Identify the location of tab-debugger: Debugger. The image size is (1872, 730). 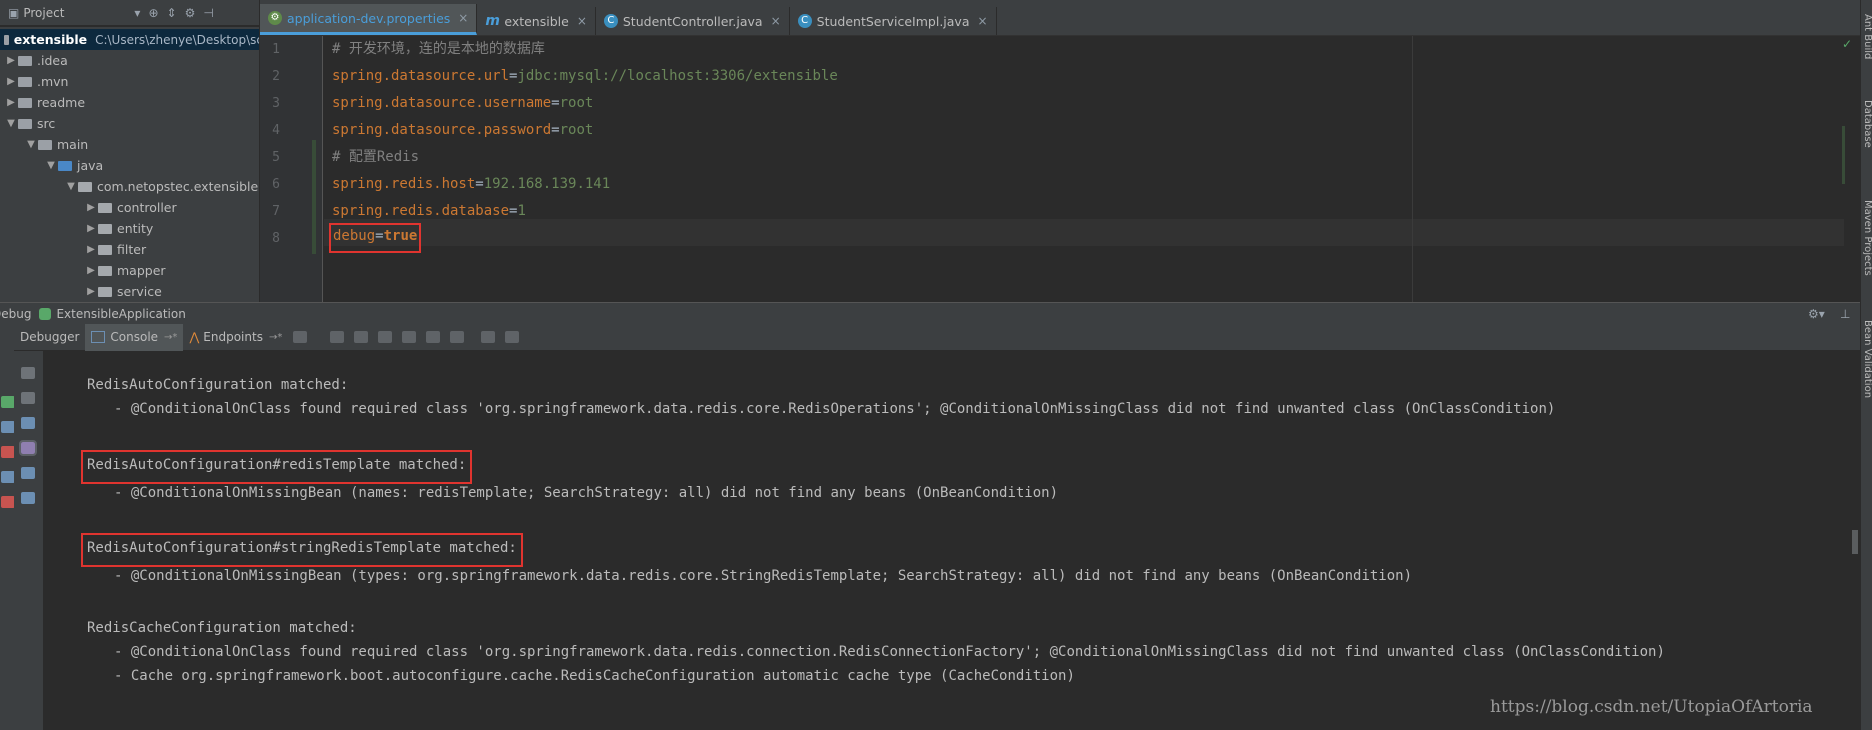
(49, 337).